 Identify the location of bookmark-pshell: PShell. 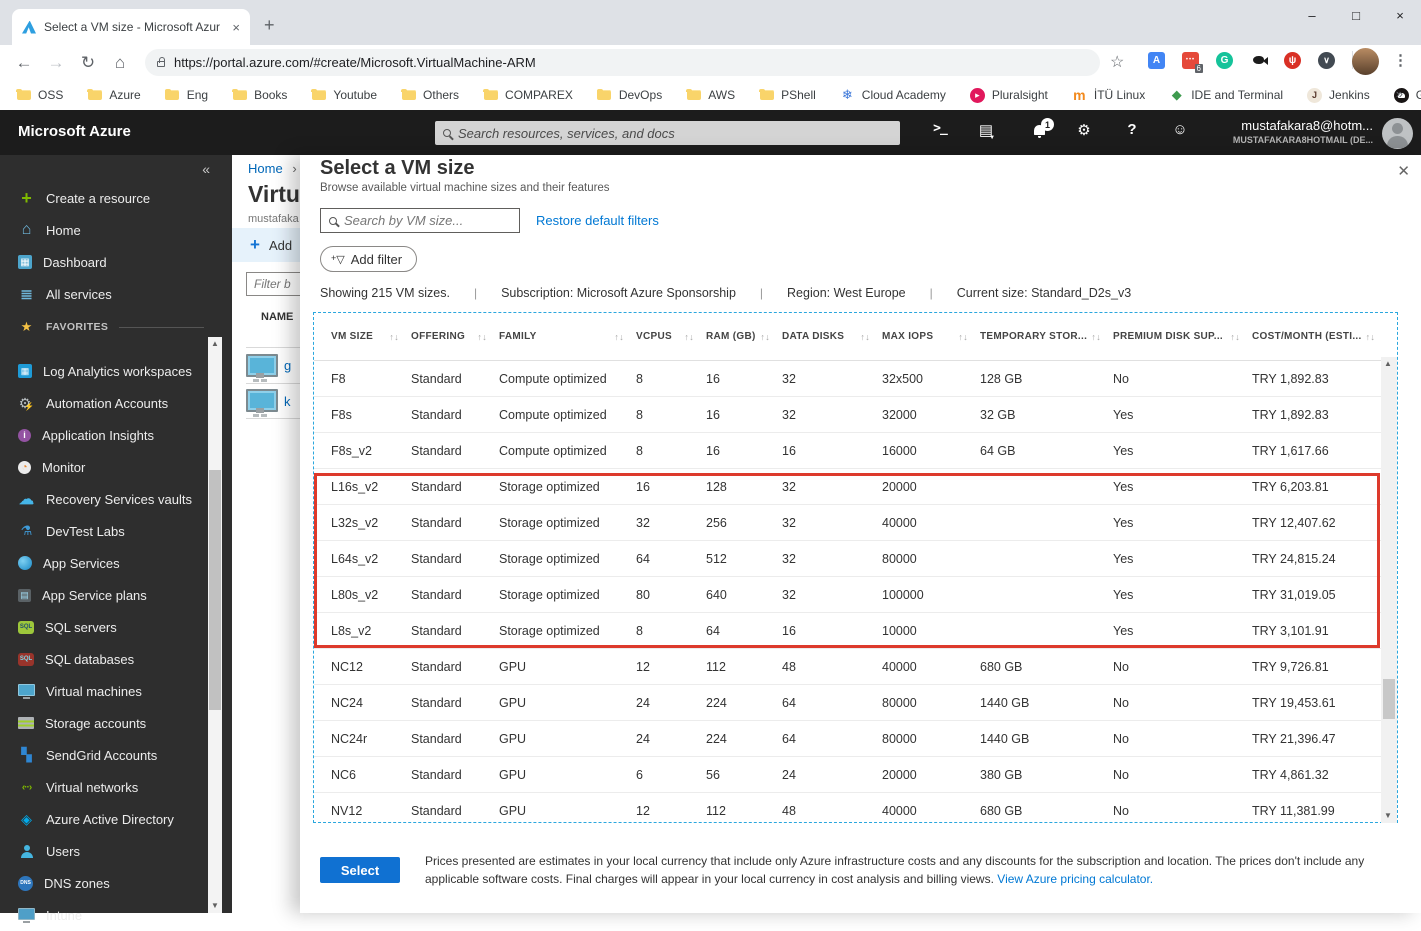
(787, 95).